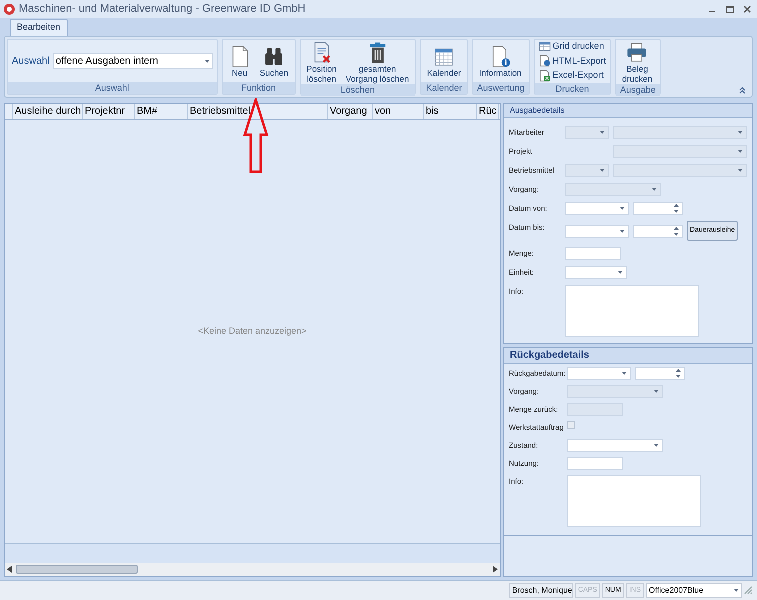  I want to click on ribbon-button: Information, so click(500, 61).